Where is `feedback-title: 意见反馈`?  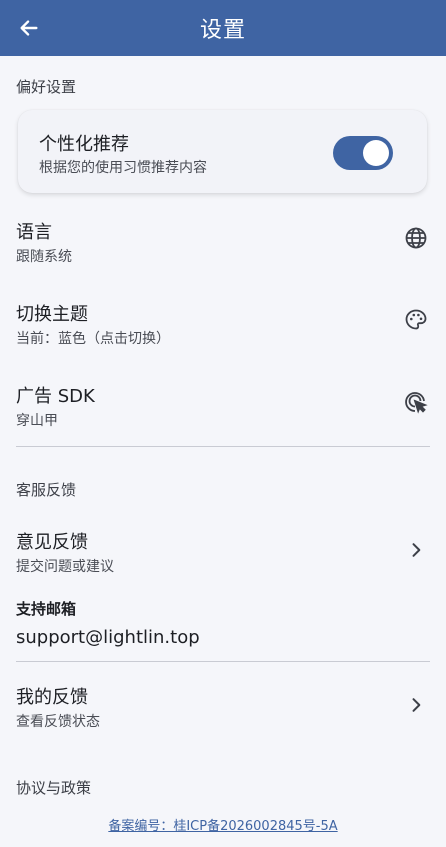 feedback-title: 意见反馈 is located at coordinates (52, 542).